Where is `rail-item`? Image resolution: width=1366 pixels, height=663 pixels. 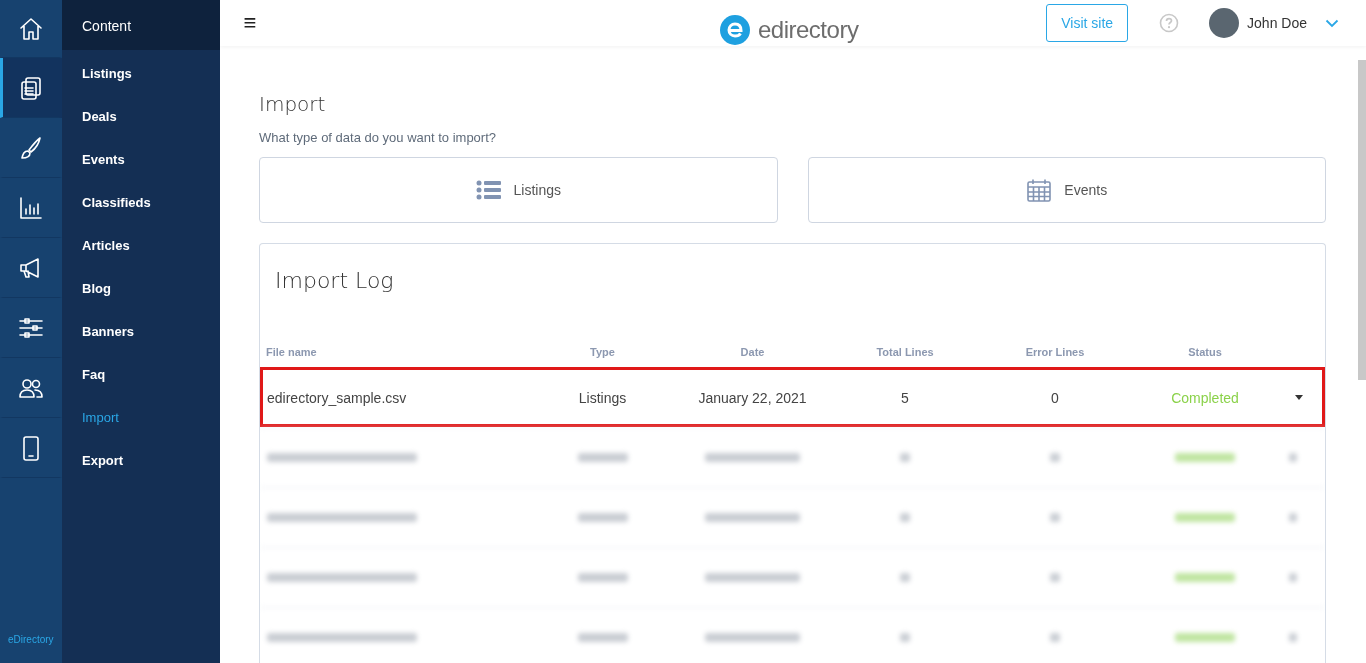 rail-item is located at coordinates (31, 88).